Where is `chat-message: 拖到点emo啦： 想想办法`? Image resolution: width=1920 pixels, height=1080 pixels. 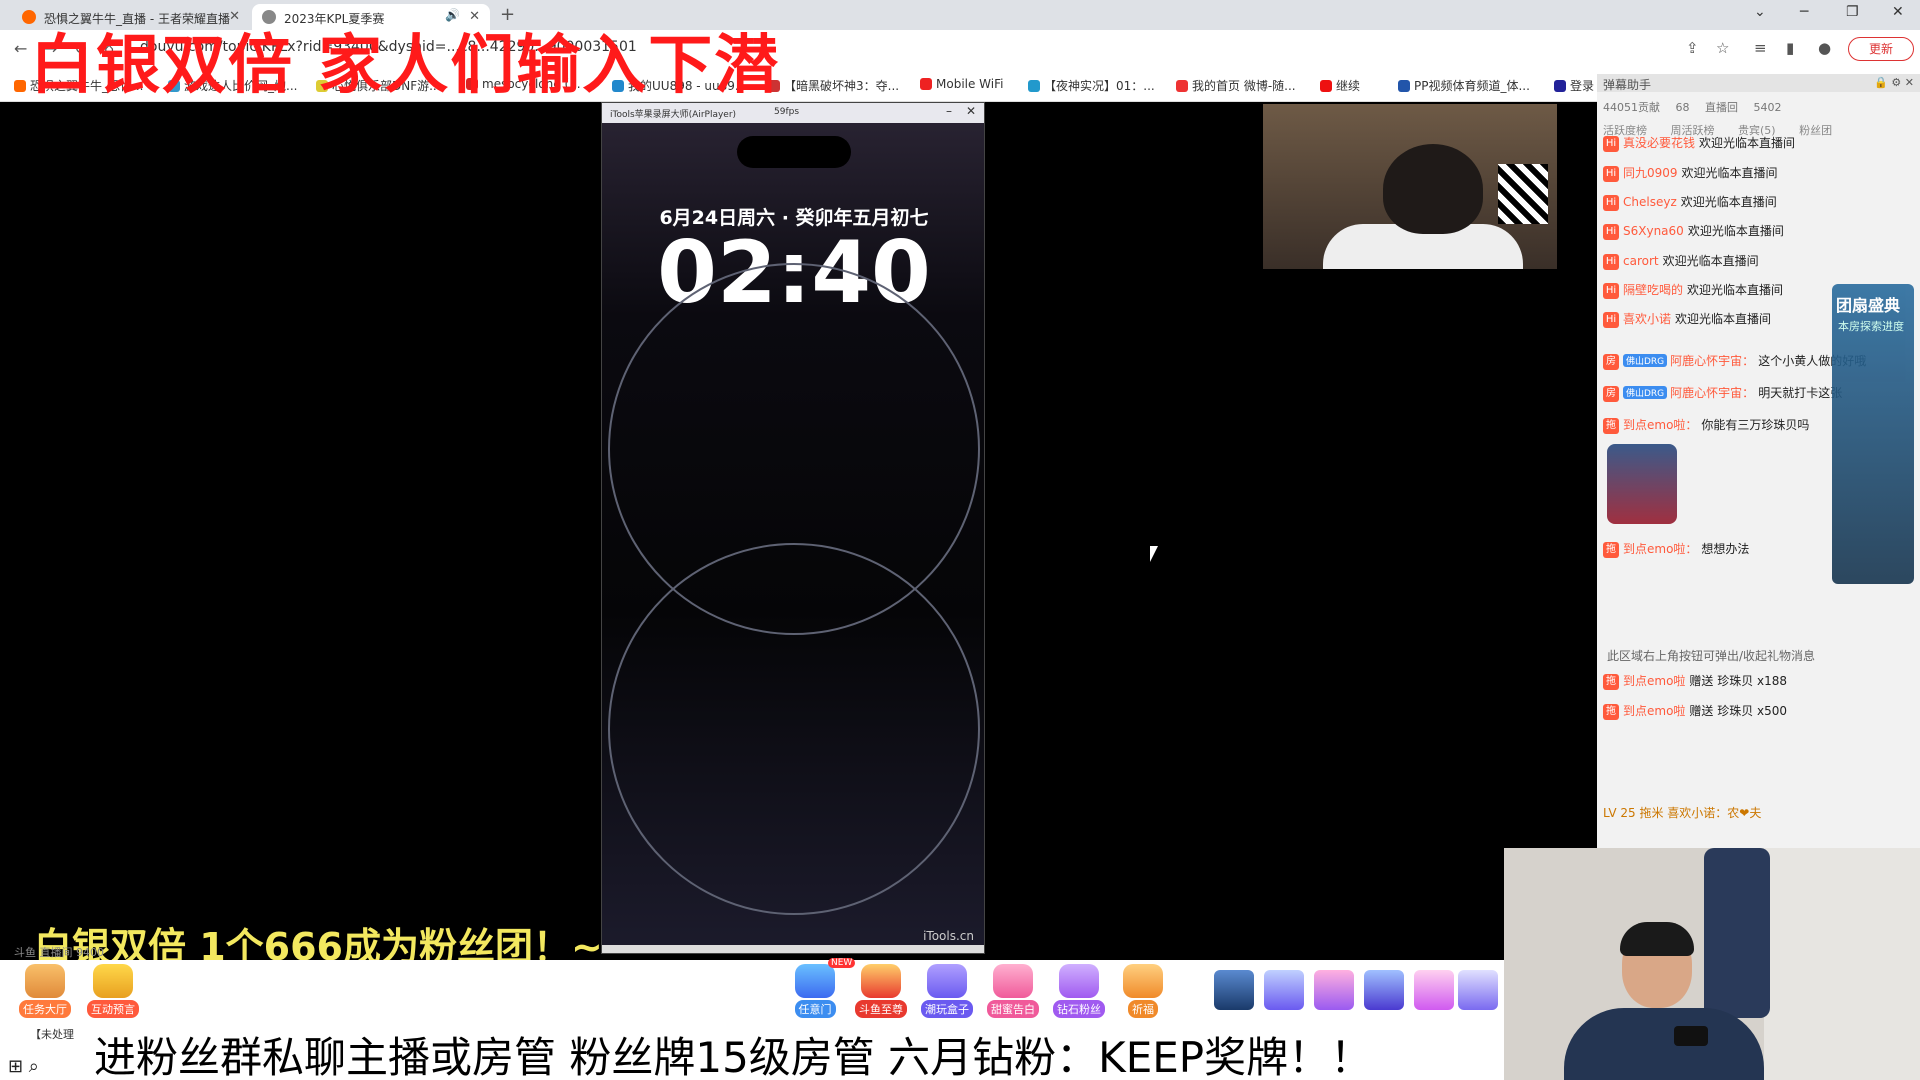
chat-message: 拖到点emo啦： 想想办法 is located at coordinates (1676, 551).